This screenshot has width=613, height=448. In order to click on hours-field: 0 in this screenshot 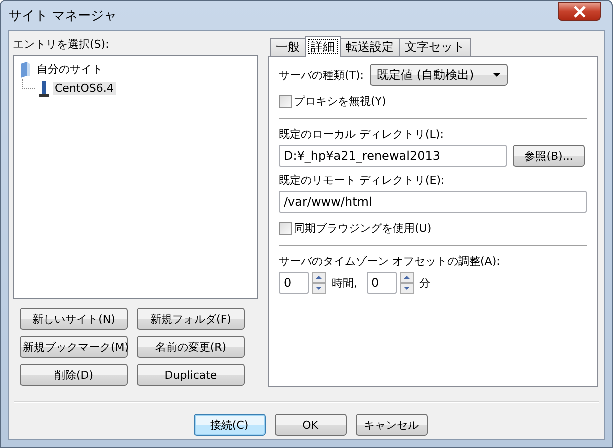, I will do `click(294, 283)`.